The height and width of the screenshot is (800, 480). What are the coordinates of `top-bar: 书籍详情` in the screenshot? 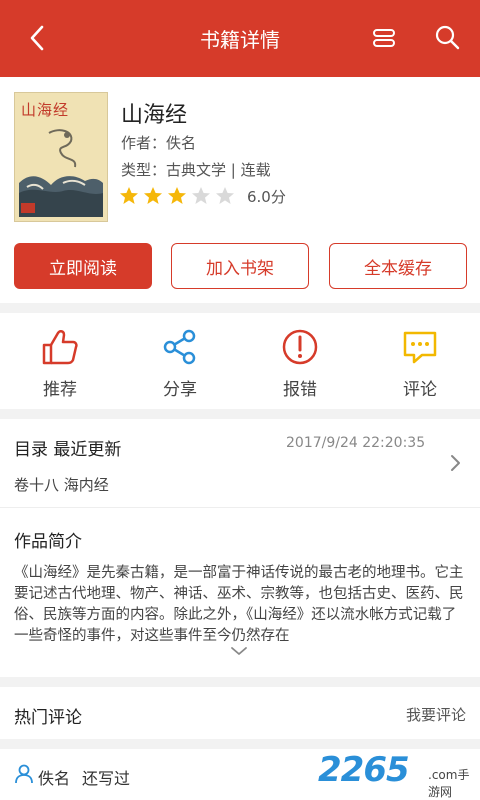 It's located at (240, 38).